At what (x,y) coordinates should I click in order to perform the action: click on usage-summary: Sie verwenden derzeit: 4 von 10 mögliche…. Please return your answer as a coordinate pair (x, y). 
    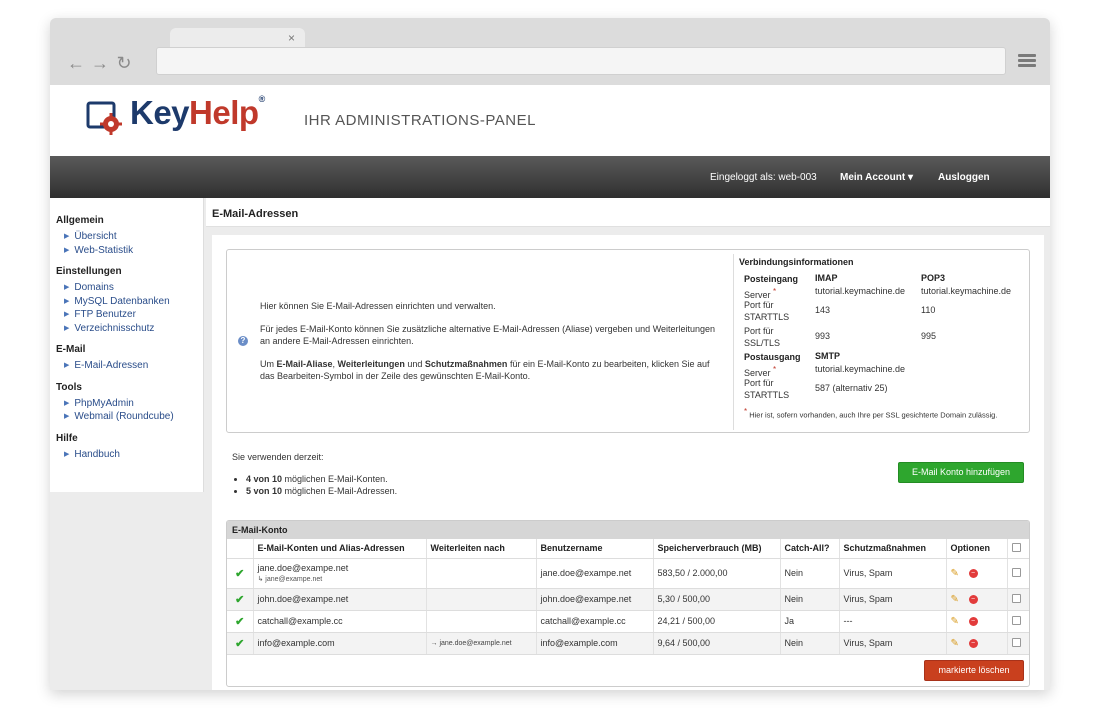
    Looking at the image, I should click on (314, 474).